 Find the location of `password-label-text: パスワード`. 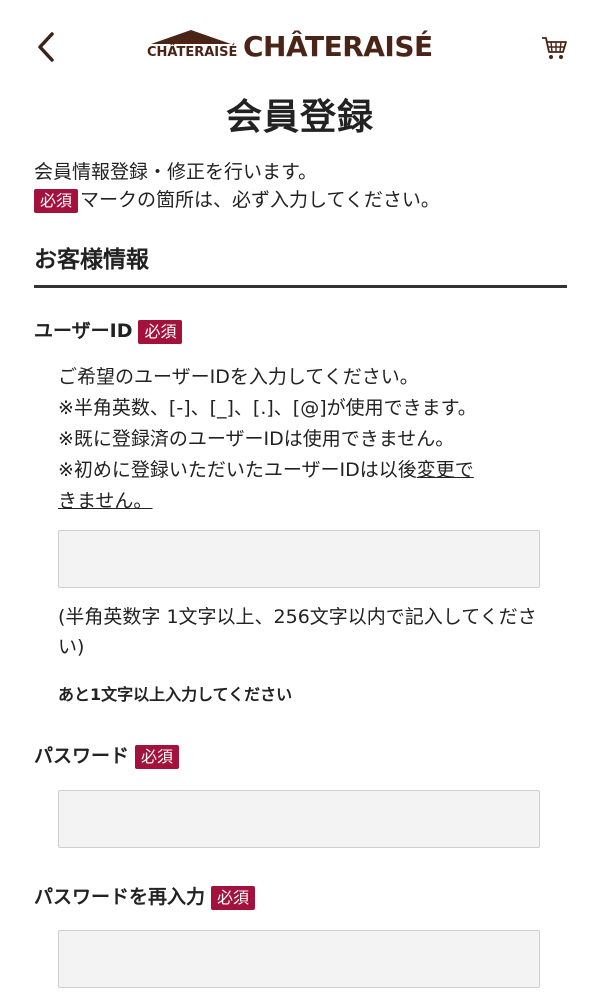

password-label-text: パスワード is located at coordinates (82, 756).